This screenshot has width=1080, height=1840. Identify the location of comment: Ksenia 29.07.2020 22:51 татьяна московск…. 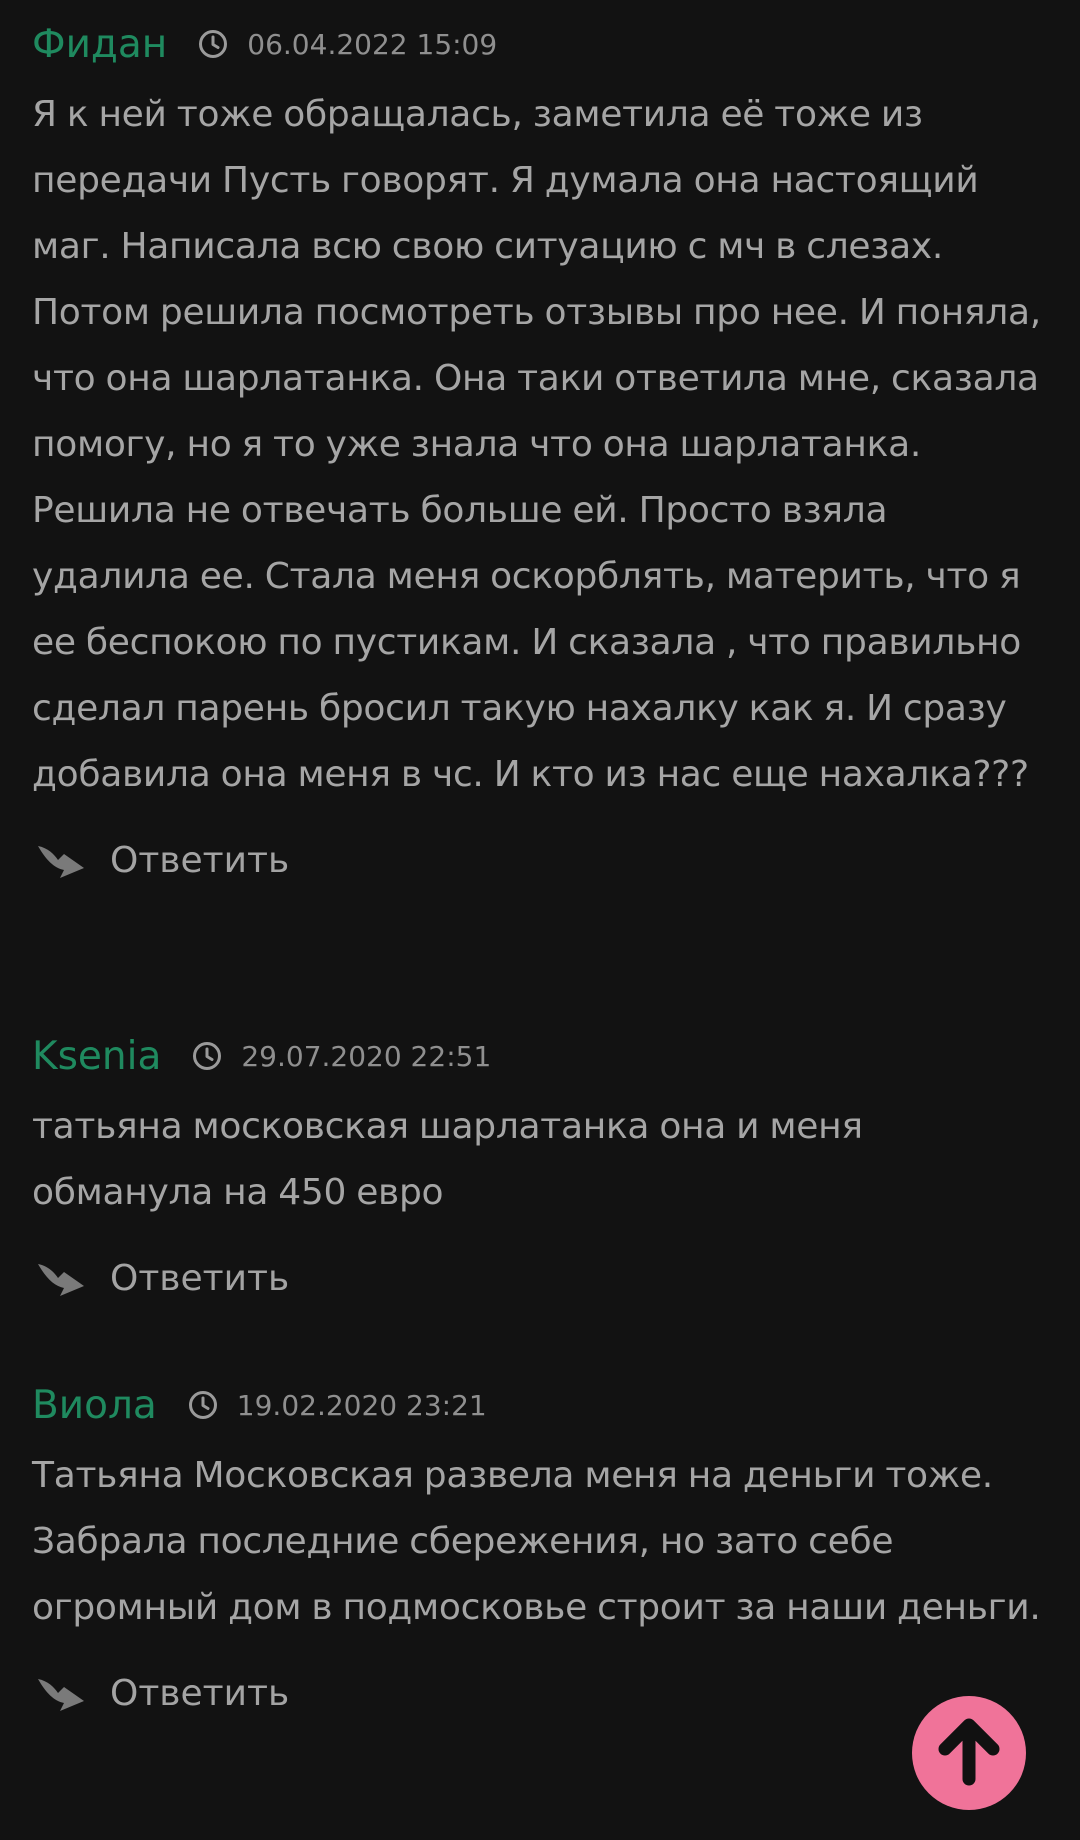
(540, 1167).